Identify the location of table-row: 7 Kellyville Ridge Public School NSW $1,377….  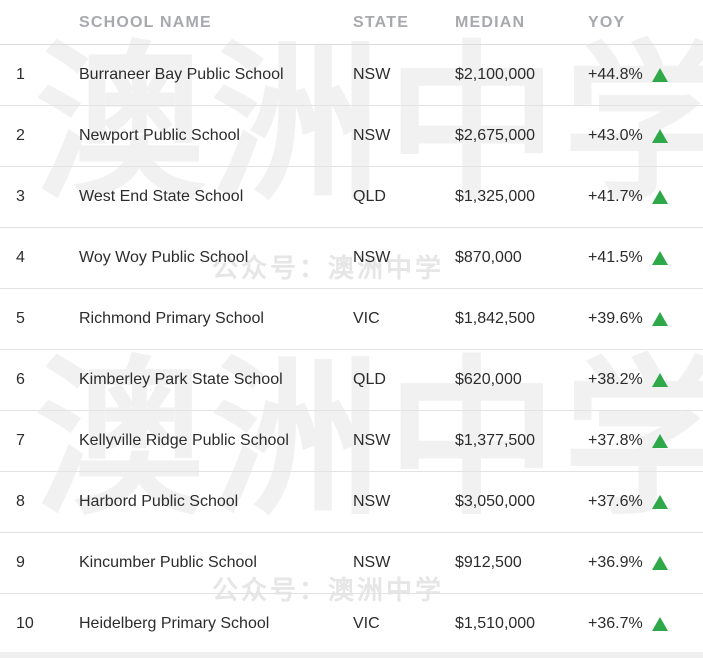
(351, 441).